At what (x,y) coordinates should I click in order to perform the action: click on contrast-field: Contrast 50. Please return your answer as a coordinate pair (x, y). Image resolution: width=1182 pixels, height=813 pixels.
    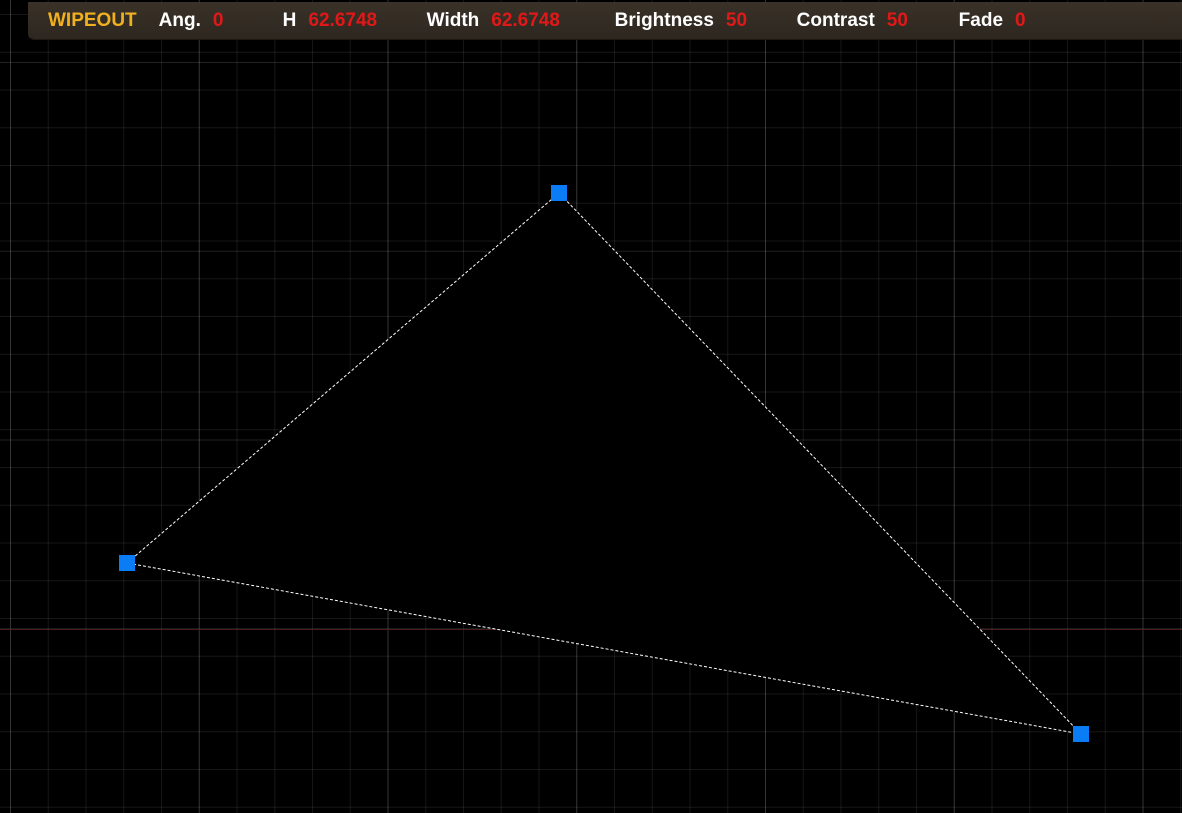
    Looking at the image, I should click on (878, 21).